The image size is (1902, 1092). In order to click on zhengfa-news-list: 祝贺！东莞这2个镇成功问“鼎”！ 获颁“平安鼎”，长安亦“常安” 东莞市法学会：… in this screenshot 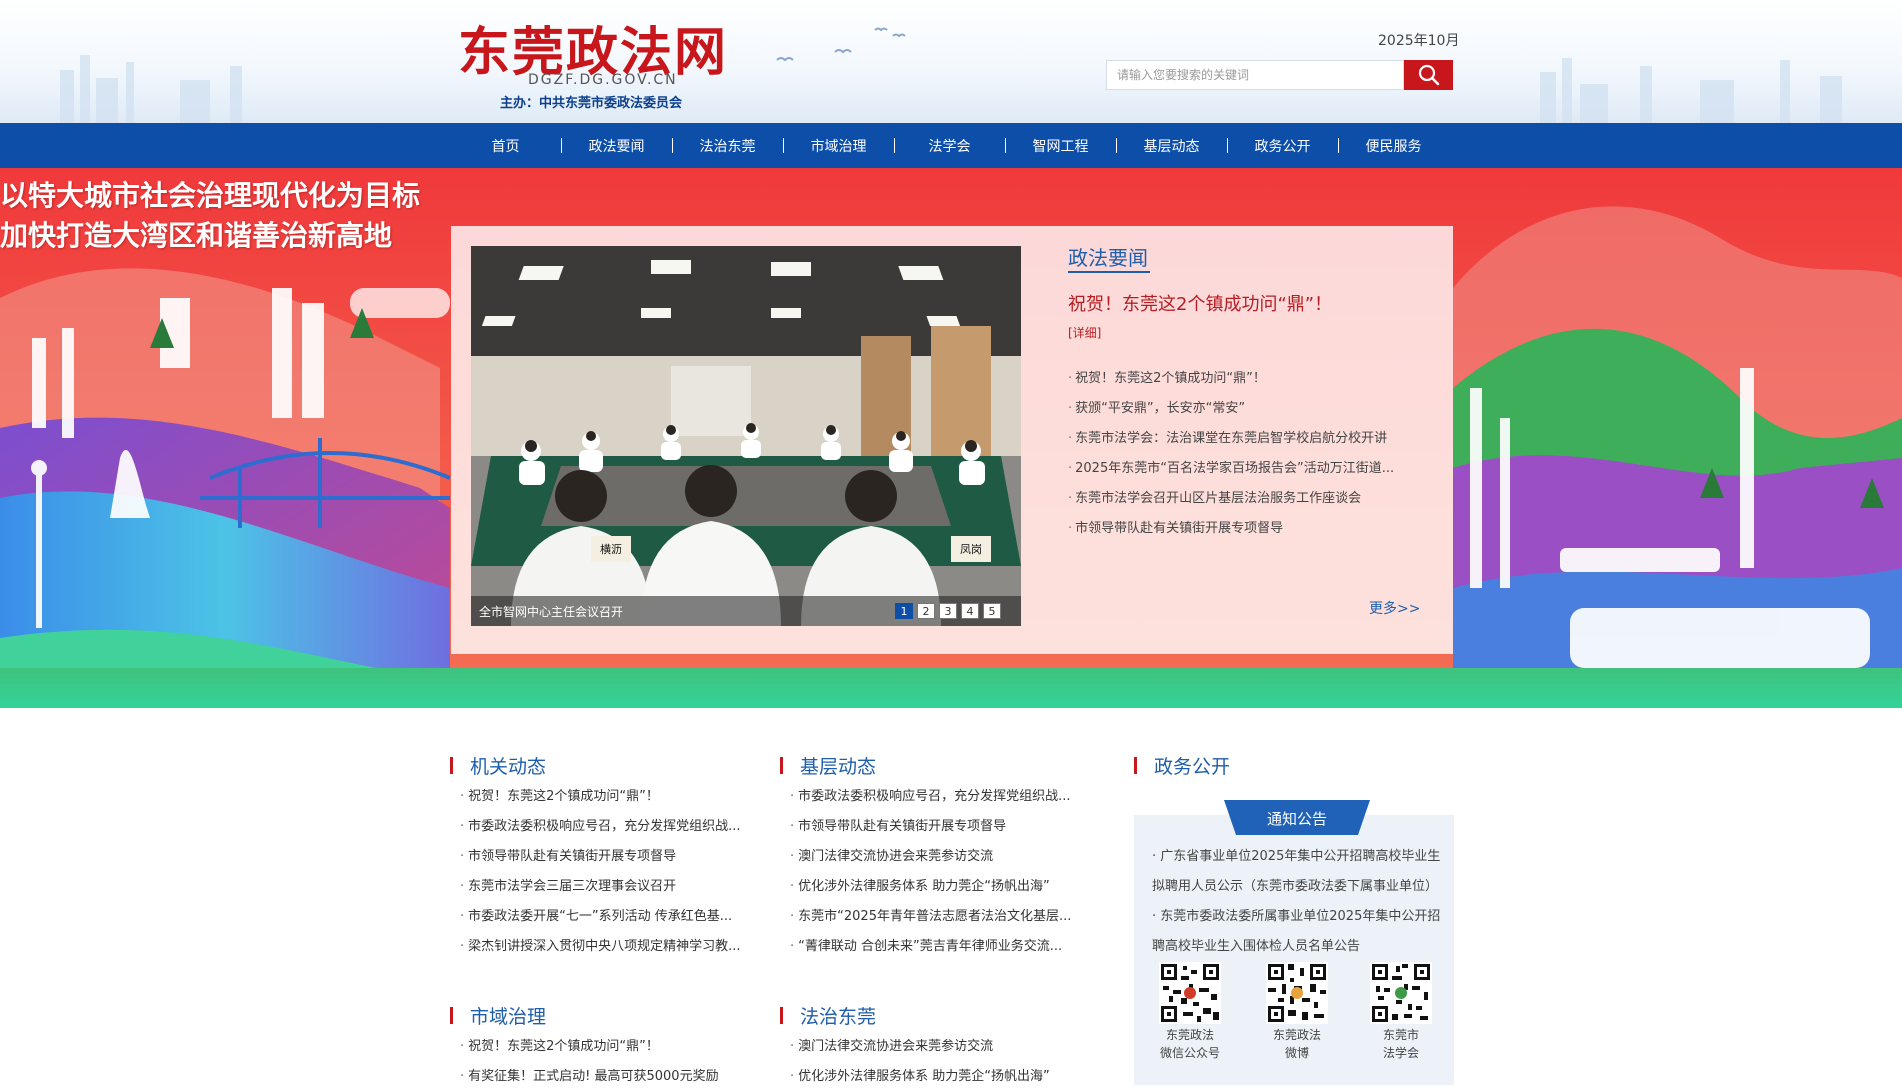, I will do `click(1253, 454)`.